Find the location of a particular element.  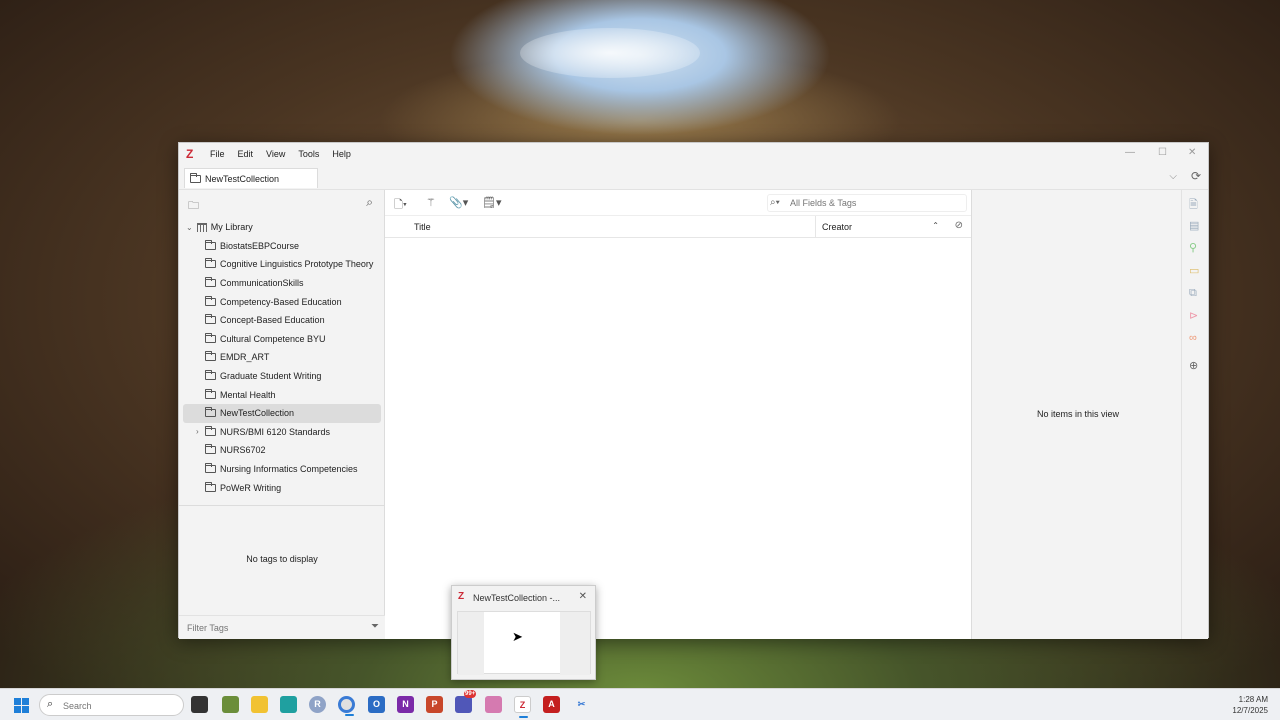

tree-item-label: CommunicationSkills is located at coordinates (262, 283).